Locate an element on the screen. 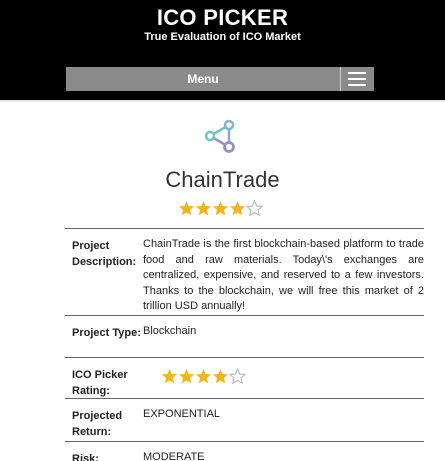  ico-picker-rating-stars is located at coordinates (203, 377).